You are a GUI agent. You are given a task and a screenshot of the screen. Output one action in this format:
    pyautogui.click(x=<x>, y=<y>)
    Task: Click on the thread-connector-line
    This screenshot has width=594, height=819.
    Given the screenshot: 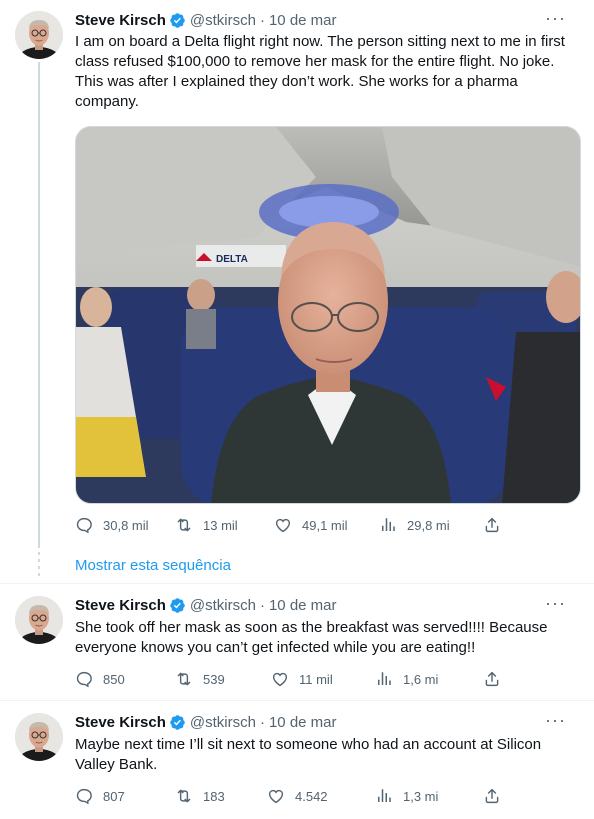 What is the action you would take?
    pyautogui.click(x=39, y=305)
    